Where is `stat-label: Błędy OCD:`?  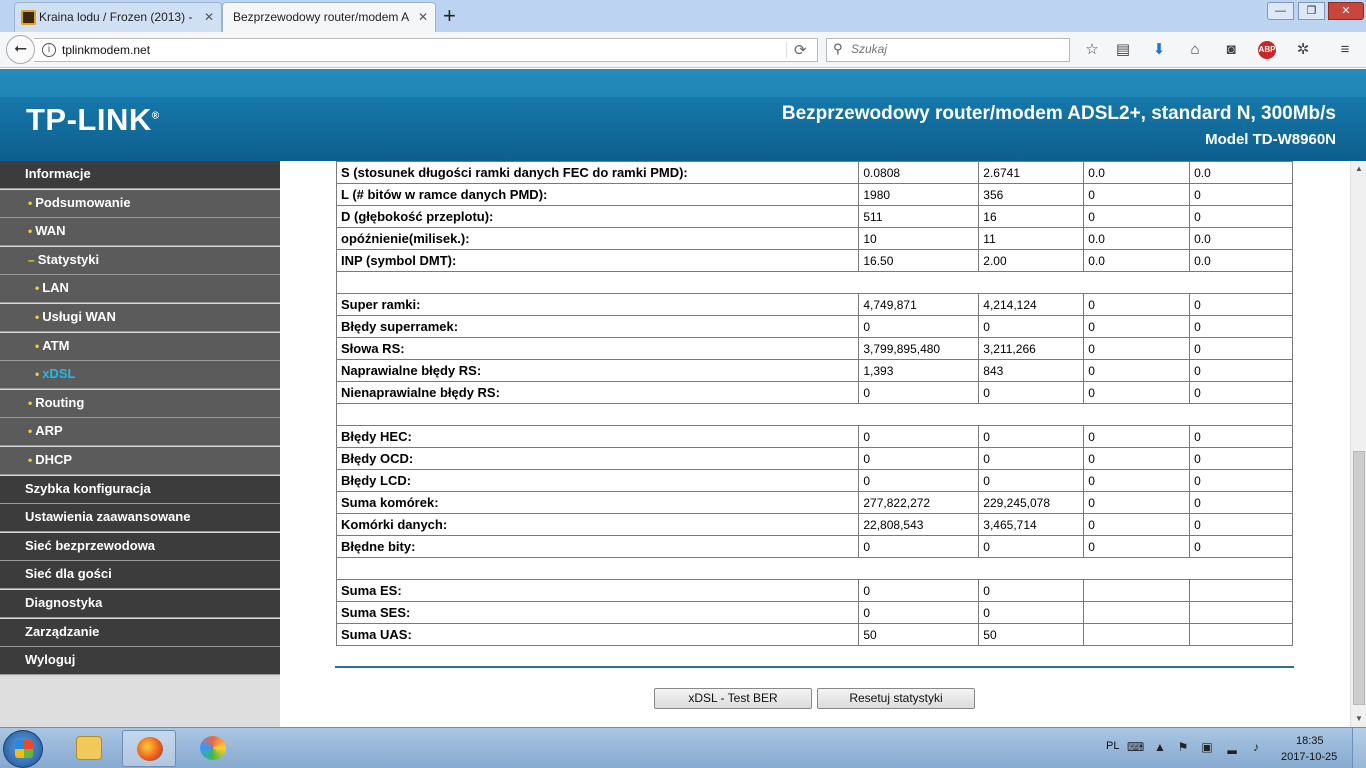 stat-label: Błędy OCD: is located at coordinates (597, 458).